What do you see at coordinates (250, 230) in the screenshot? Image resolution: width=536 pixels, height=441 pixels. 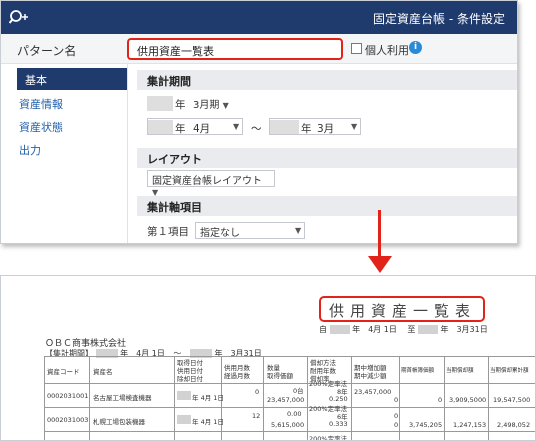 I see `axis1-select: 指定なし` at bounding box center [250, 230].